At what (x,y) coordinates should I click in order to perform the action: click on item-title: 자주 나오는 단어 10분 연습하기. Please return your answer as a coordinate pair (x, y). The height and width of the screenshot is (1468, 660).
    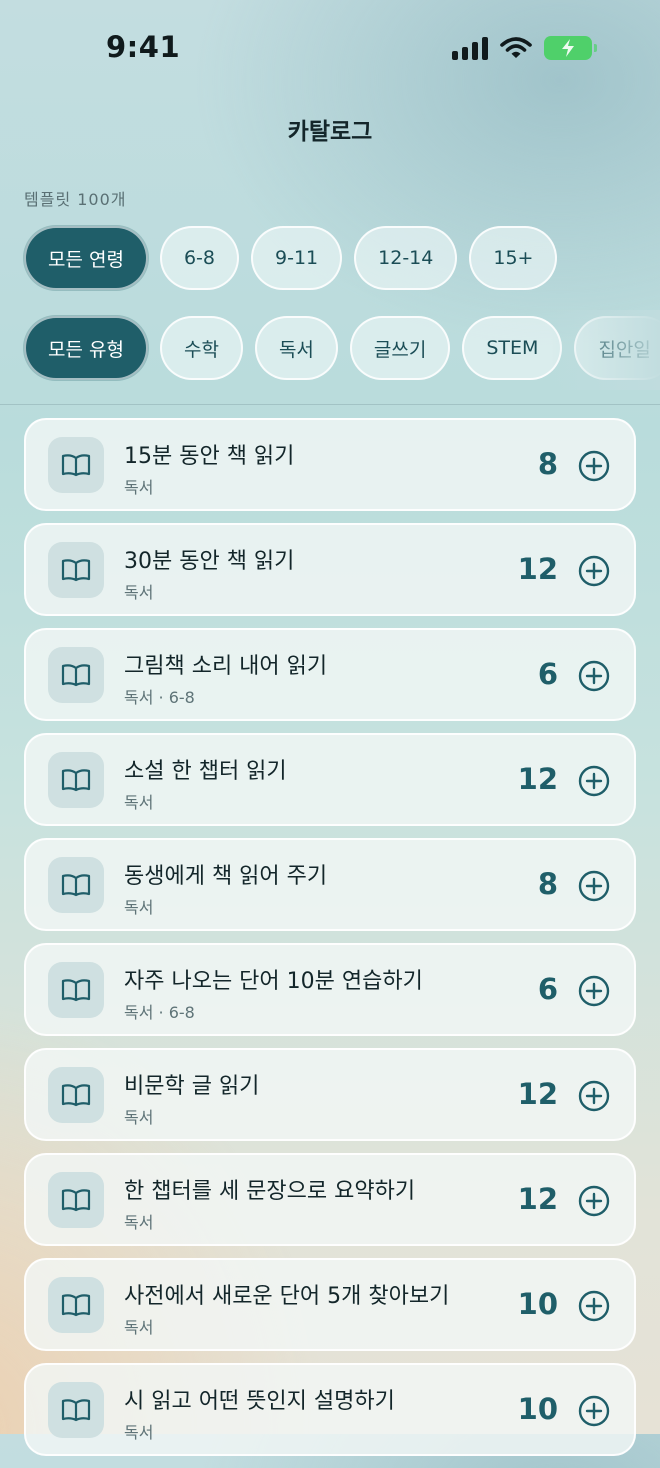
    Looking at the image, I should click on (273, 981).